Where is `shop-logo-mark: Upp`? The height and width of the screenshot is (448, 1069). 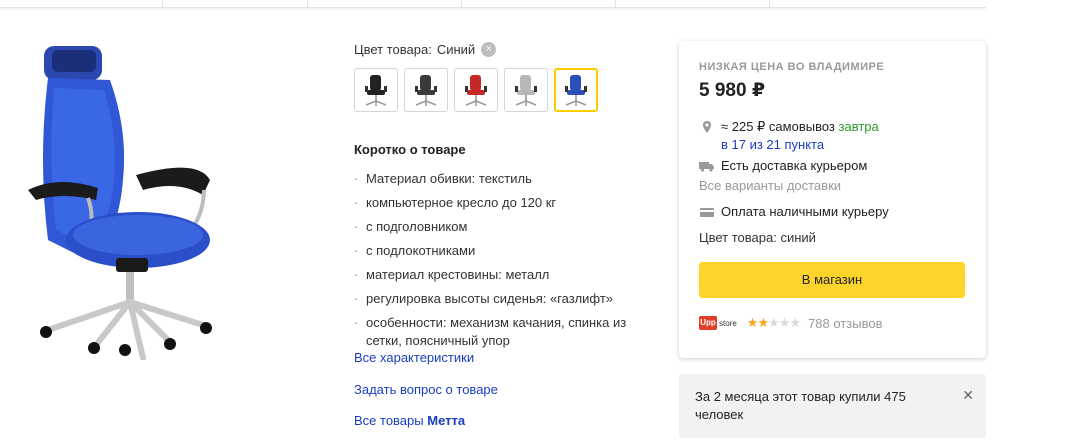 shop-logo-mark: Upp is located at coordinates (708, 323).